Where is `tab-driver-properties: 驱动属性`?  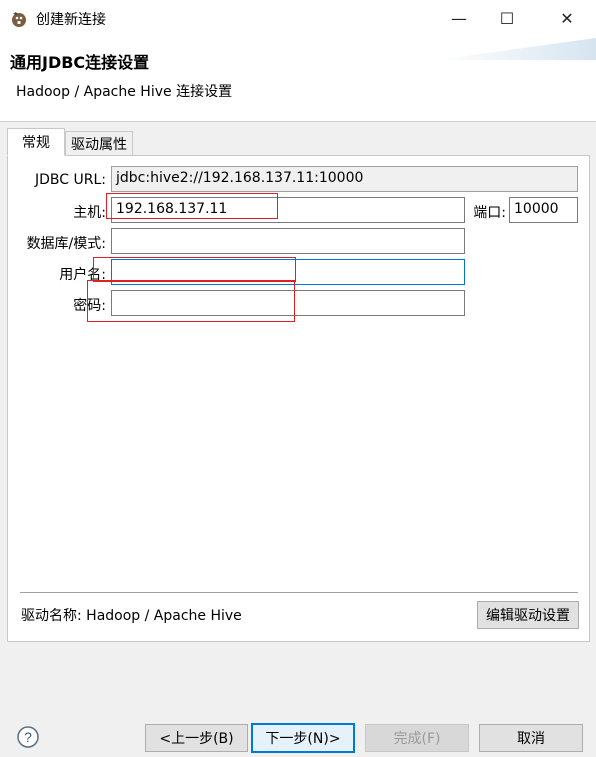
tab-driver-properties: 驱动属性 is located at coordinates (99, 143).